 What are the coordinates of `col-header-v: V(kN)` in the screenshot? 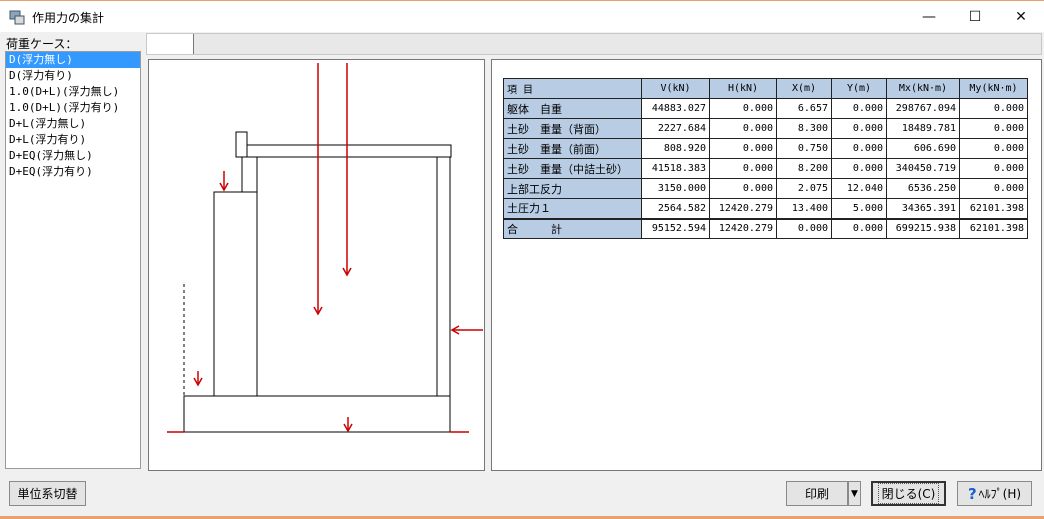 It's located at (675, 88).